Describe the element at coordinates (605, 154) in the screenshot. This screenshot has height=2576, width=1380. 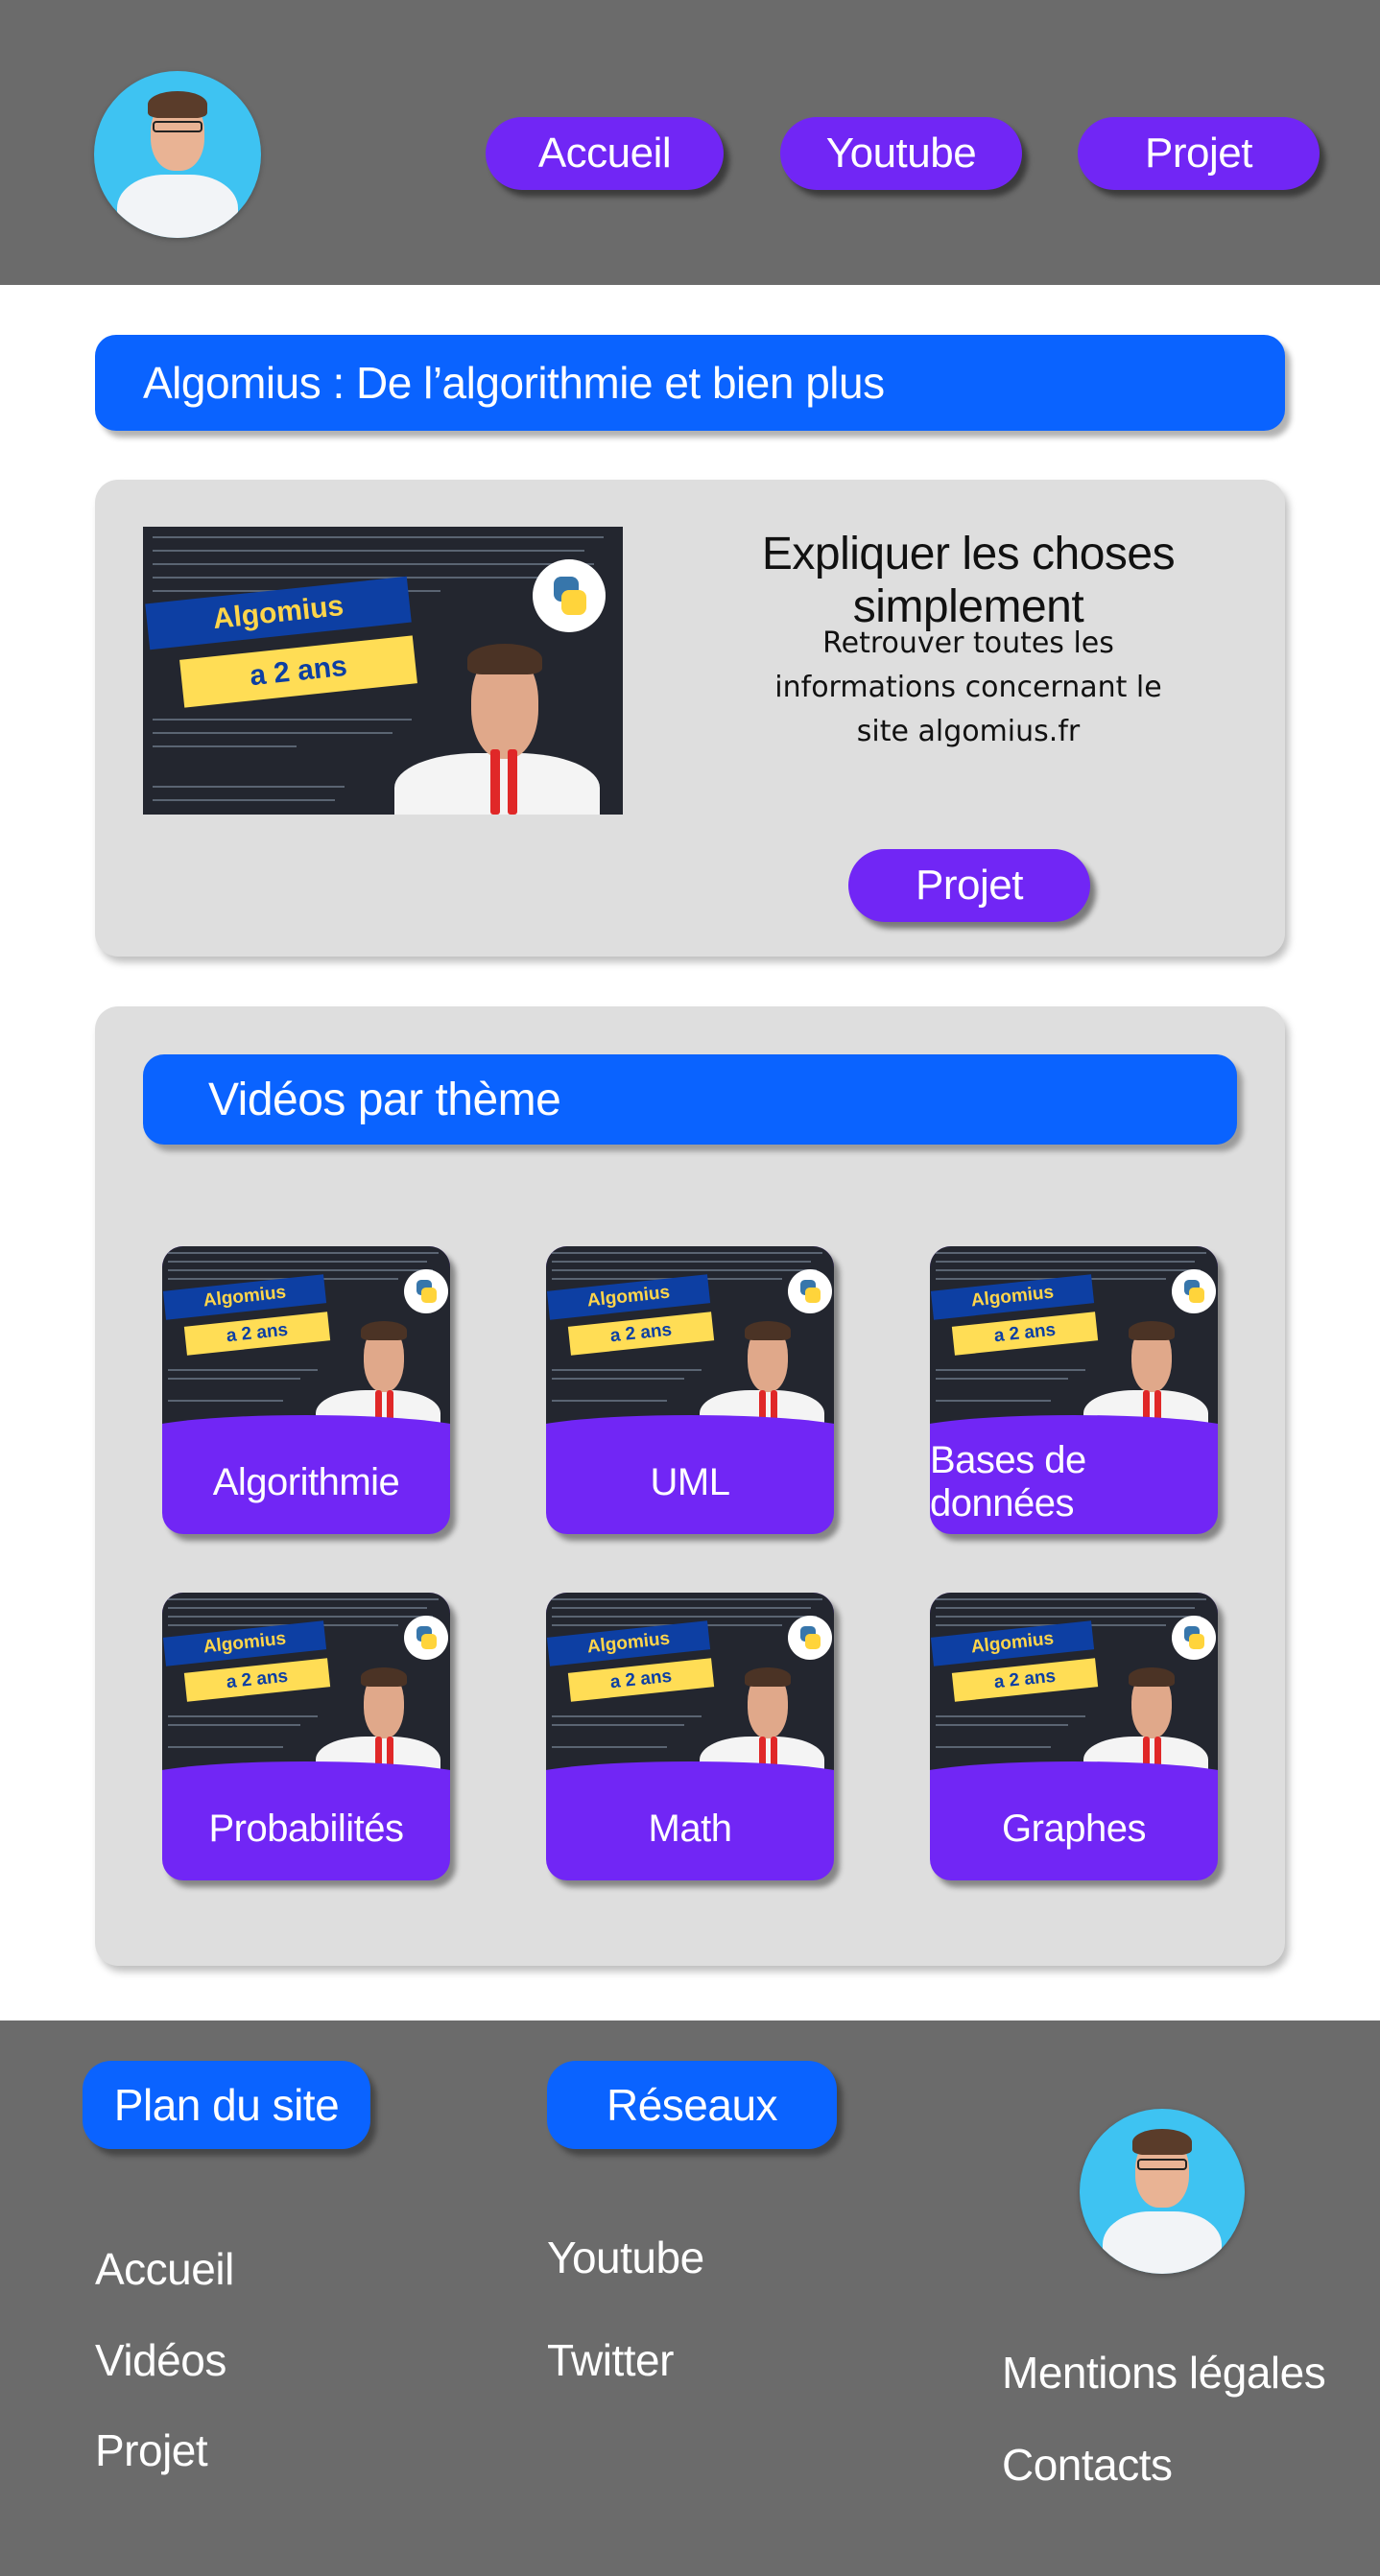
I see `nav-accueil-button: Accueil` at that location.